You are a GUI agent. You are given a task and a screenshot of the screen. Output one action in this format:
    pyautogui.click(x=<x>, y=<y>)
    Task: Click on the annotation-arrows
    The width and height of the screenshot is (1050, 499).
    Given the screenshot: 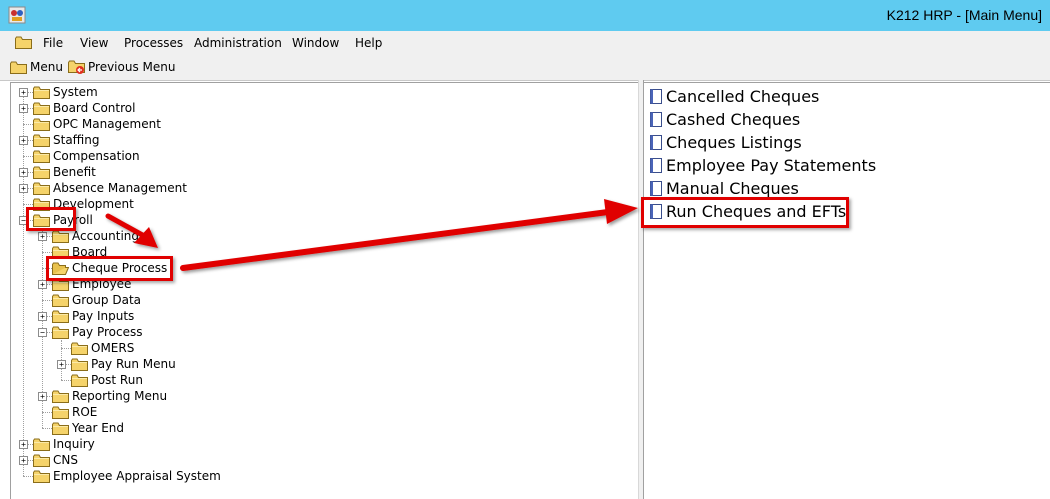 What is the action you would take?
    pyautogui.click(x=371, y=235)
    